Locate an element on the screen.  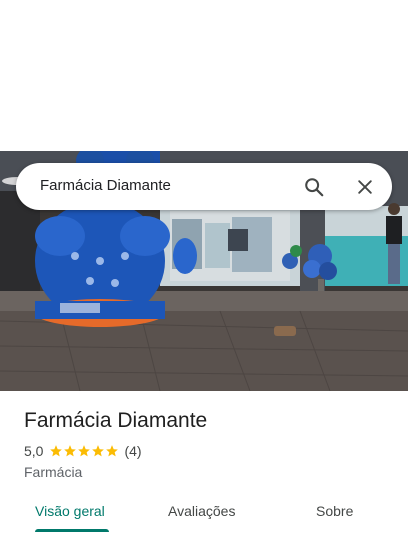
search-bar: Farmácia Diamante is located at coordinates (204, 186).